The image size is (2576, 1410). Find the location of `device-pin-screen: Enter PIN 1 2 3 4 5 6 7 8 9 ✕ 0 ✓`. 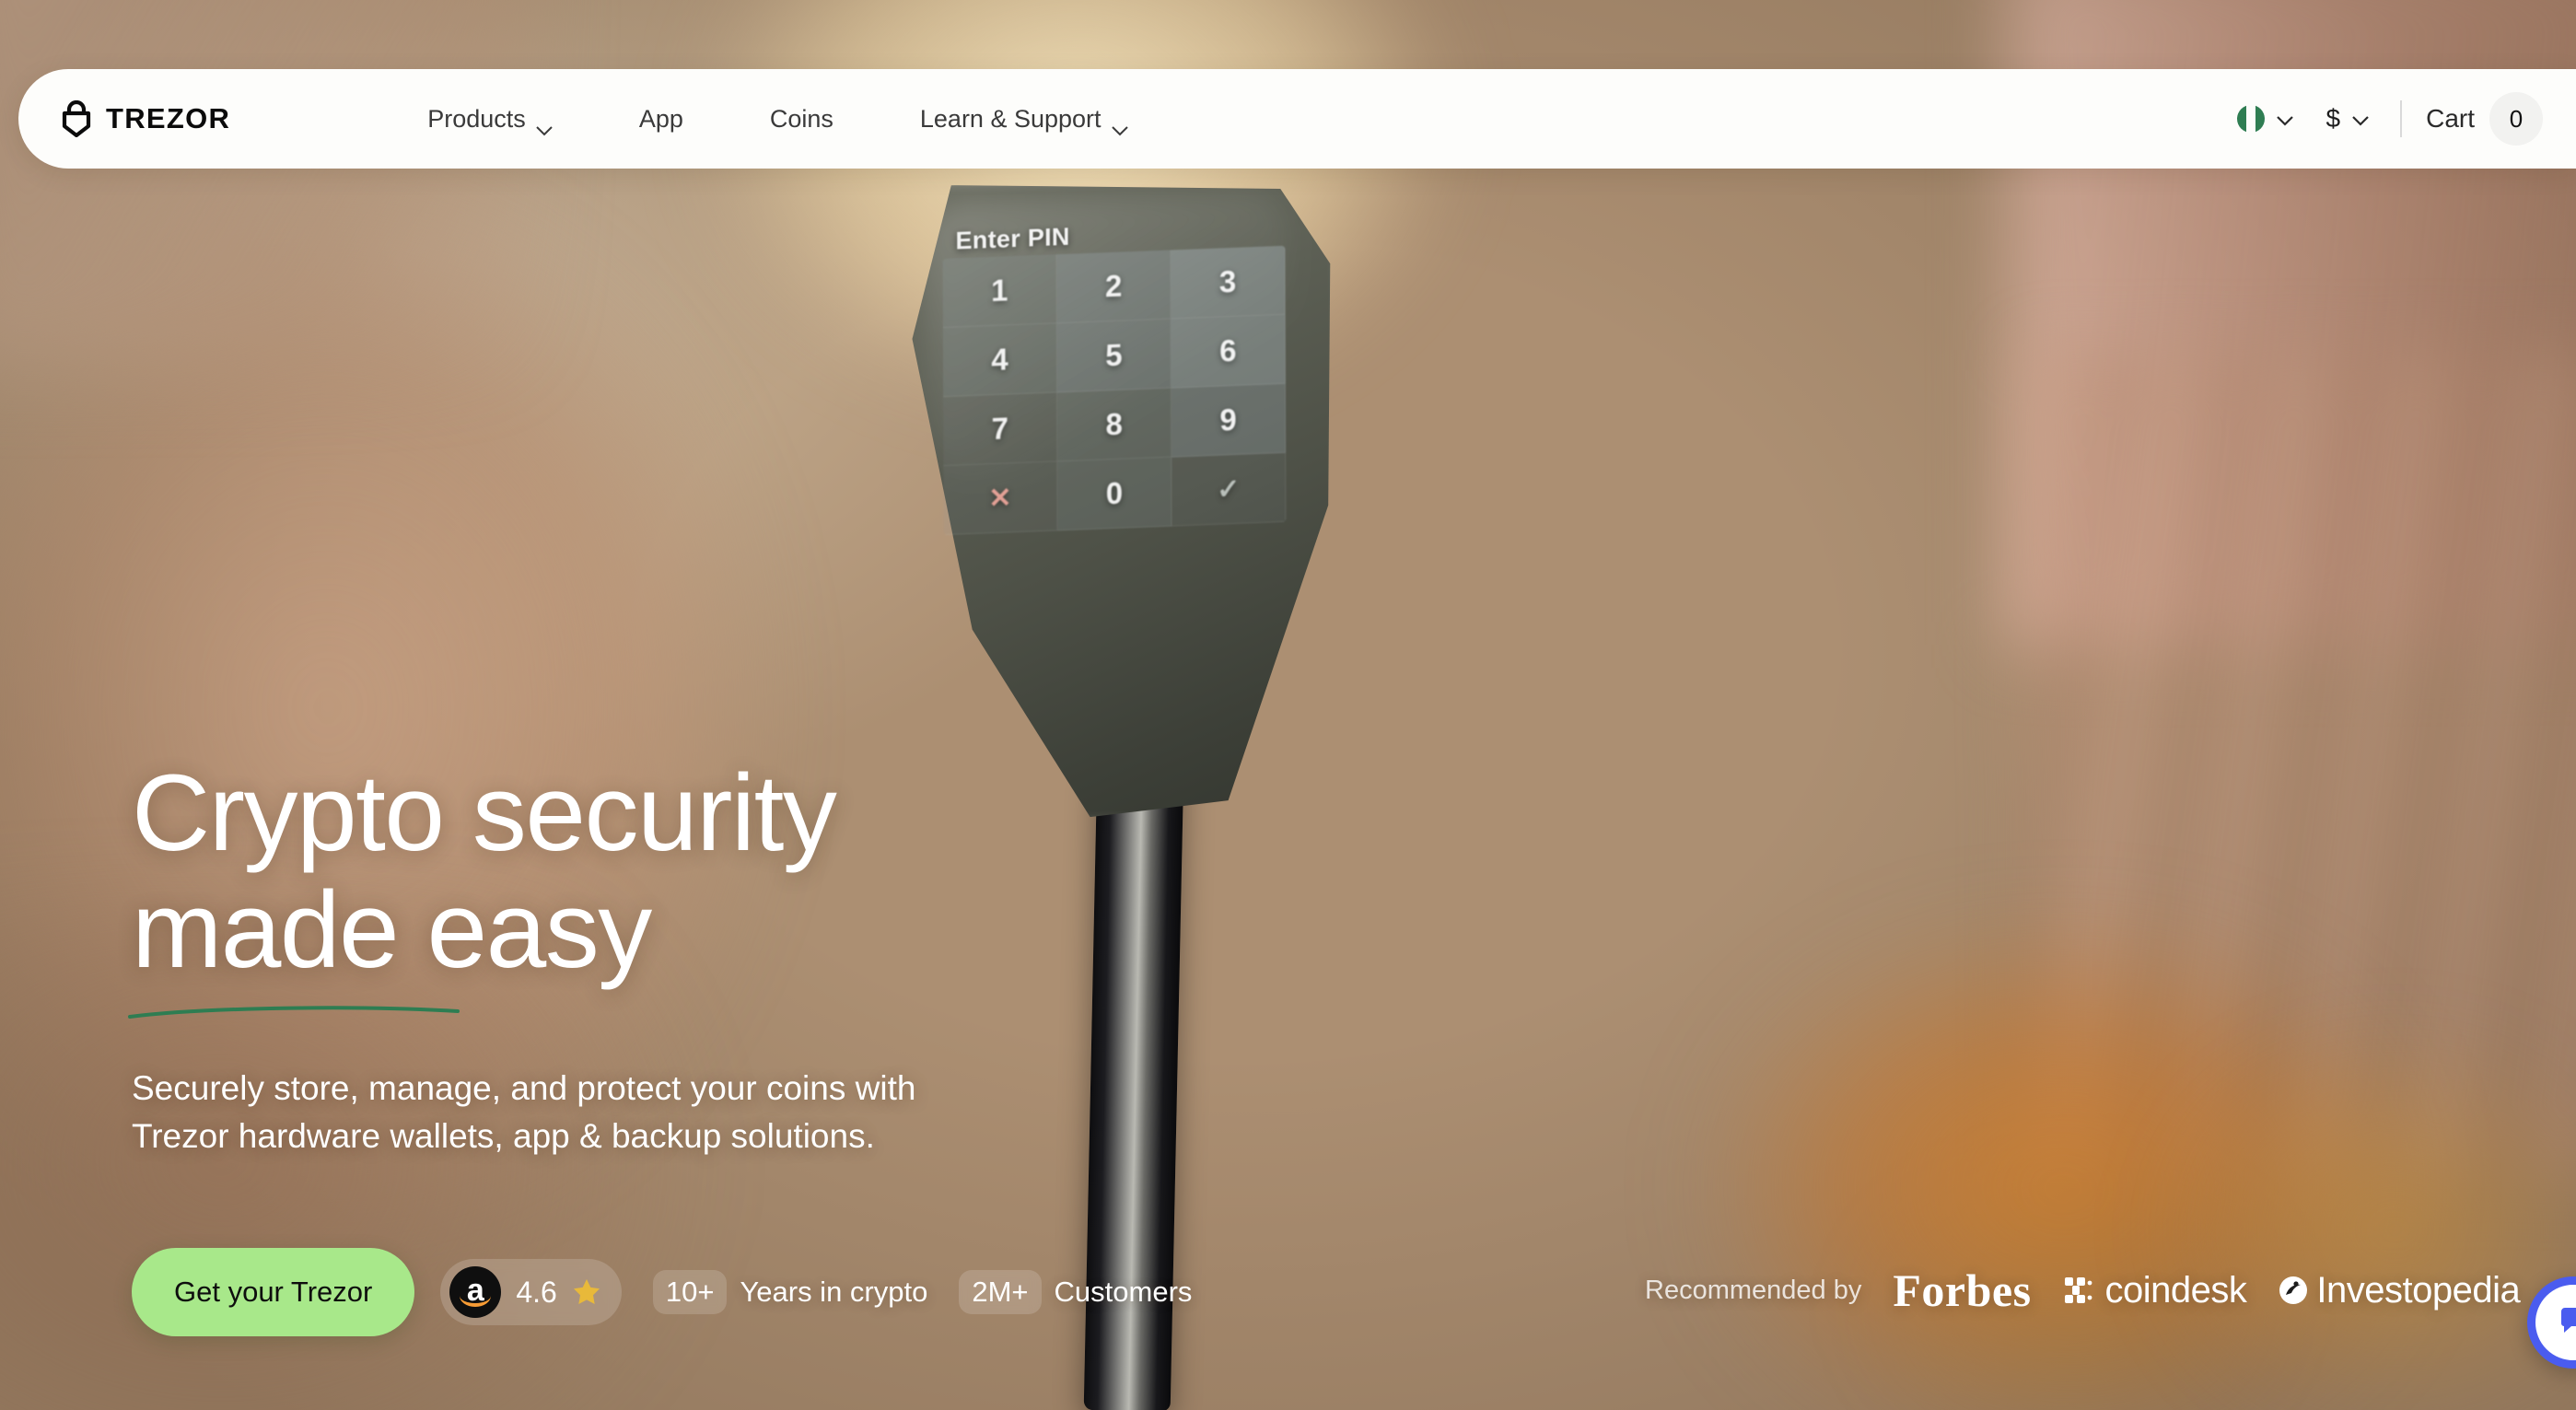

device-pin-screen: Enter PIN 1 2 3 4 5 6 7 8 9 ✕ 0 ✓ is located at coordinates (1114, 379).